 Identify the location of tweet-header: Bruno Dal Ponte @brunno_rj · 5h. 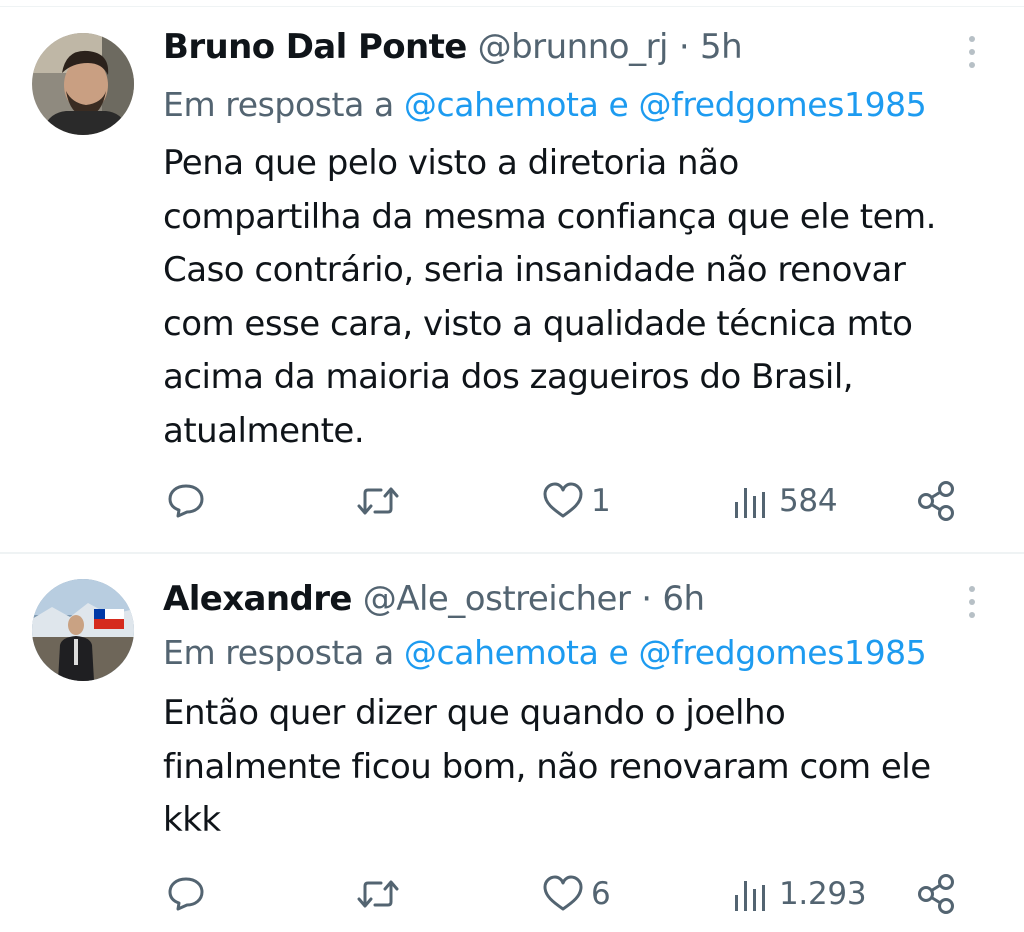
(453, 47).